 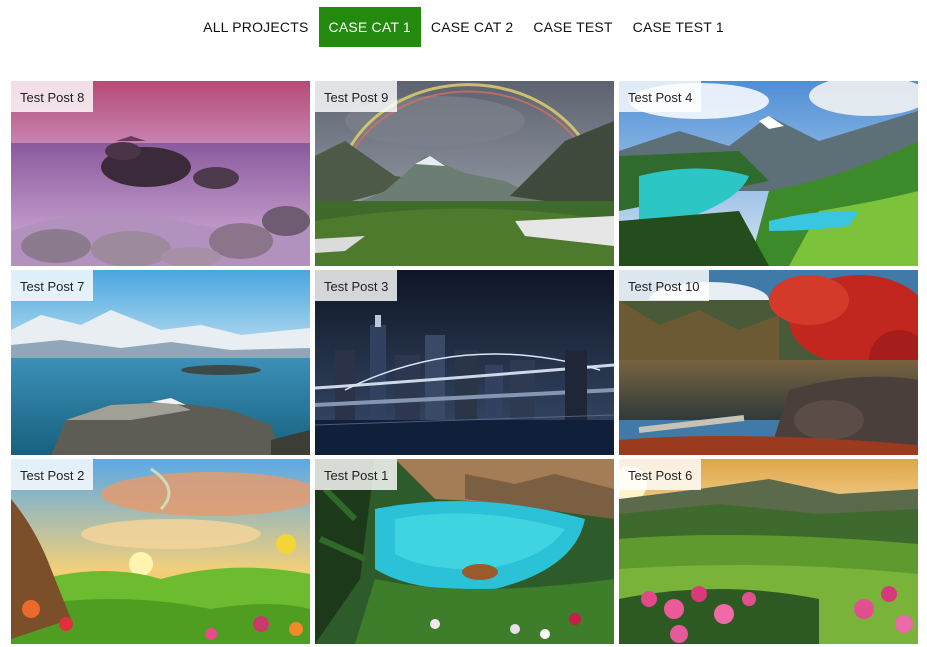 What do you see at coordinates (768, 551) in the screenshot?
I see `portfolio-item: Test Post 6` at bounding box center [768, 551].